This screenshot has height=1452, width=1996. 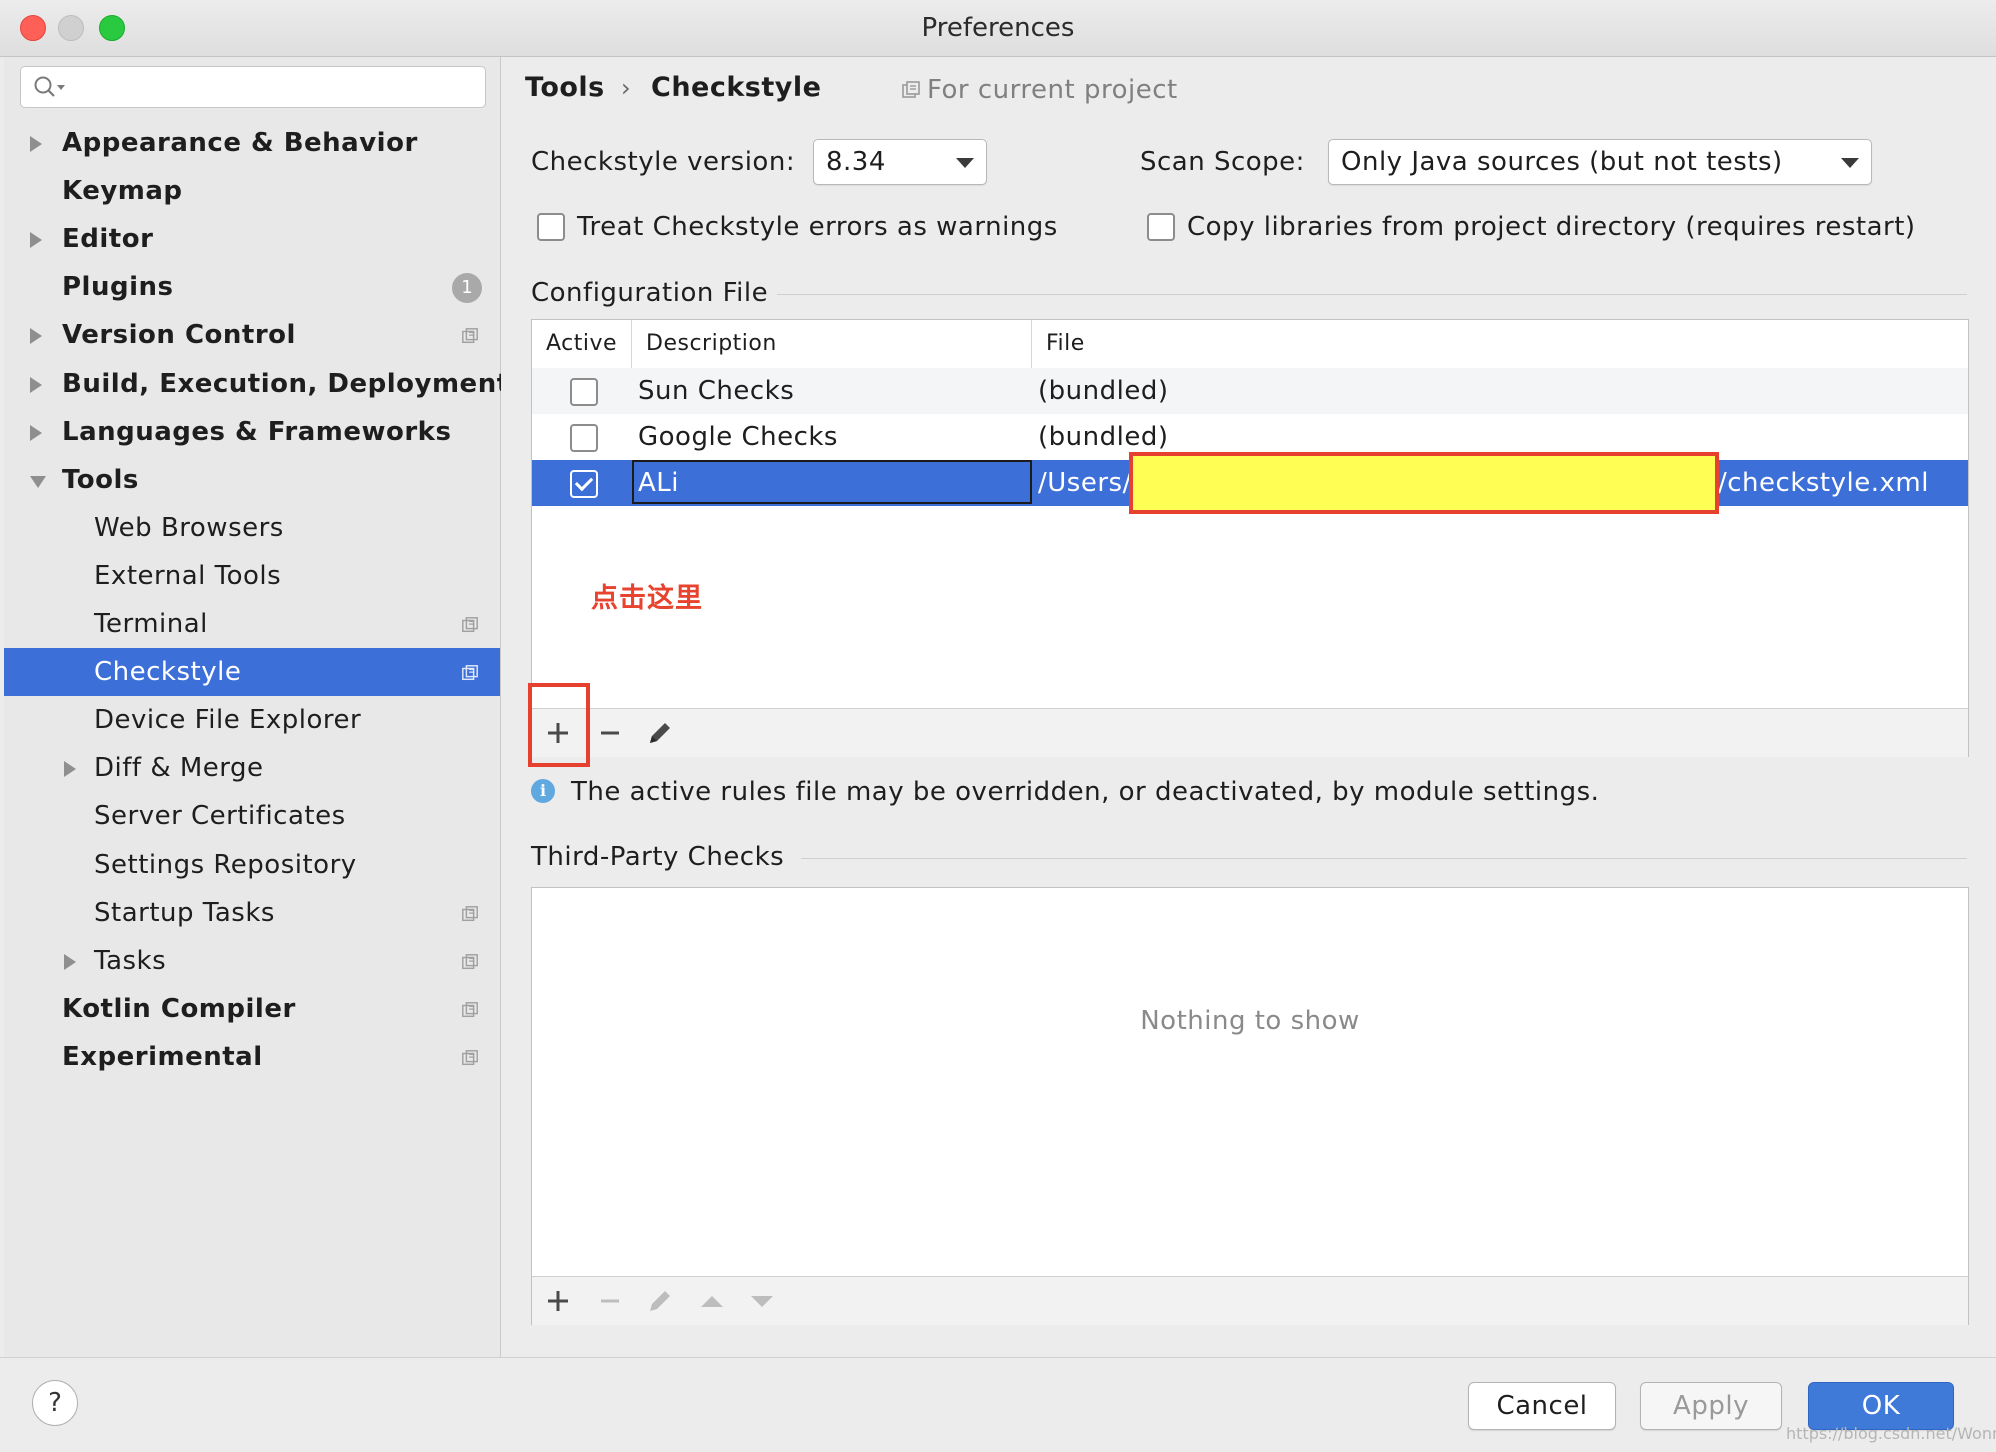 I want to click on row-description: Sun Checks, so click(x=716, y=391).